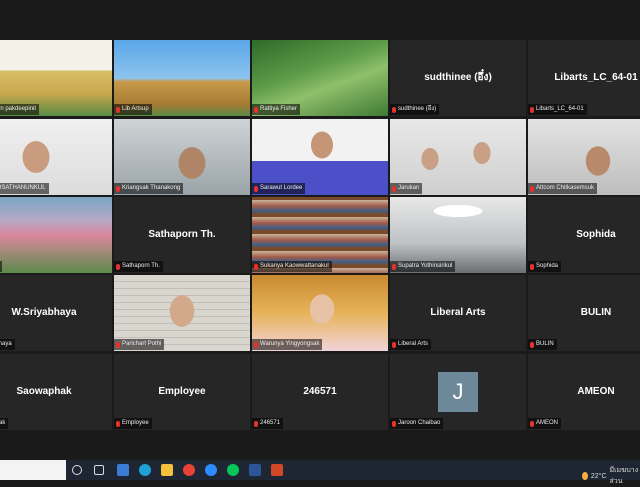  What do you see at coordinates (320, 235) in the screenshot?
I see `participant-tile: Sukanya Kaowwattanakul` at bounding box center [320, 235].